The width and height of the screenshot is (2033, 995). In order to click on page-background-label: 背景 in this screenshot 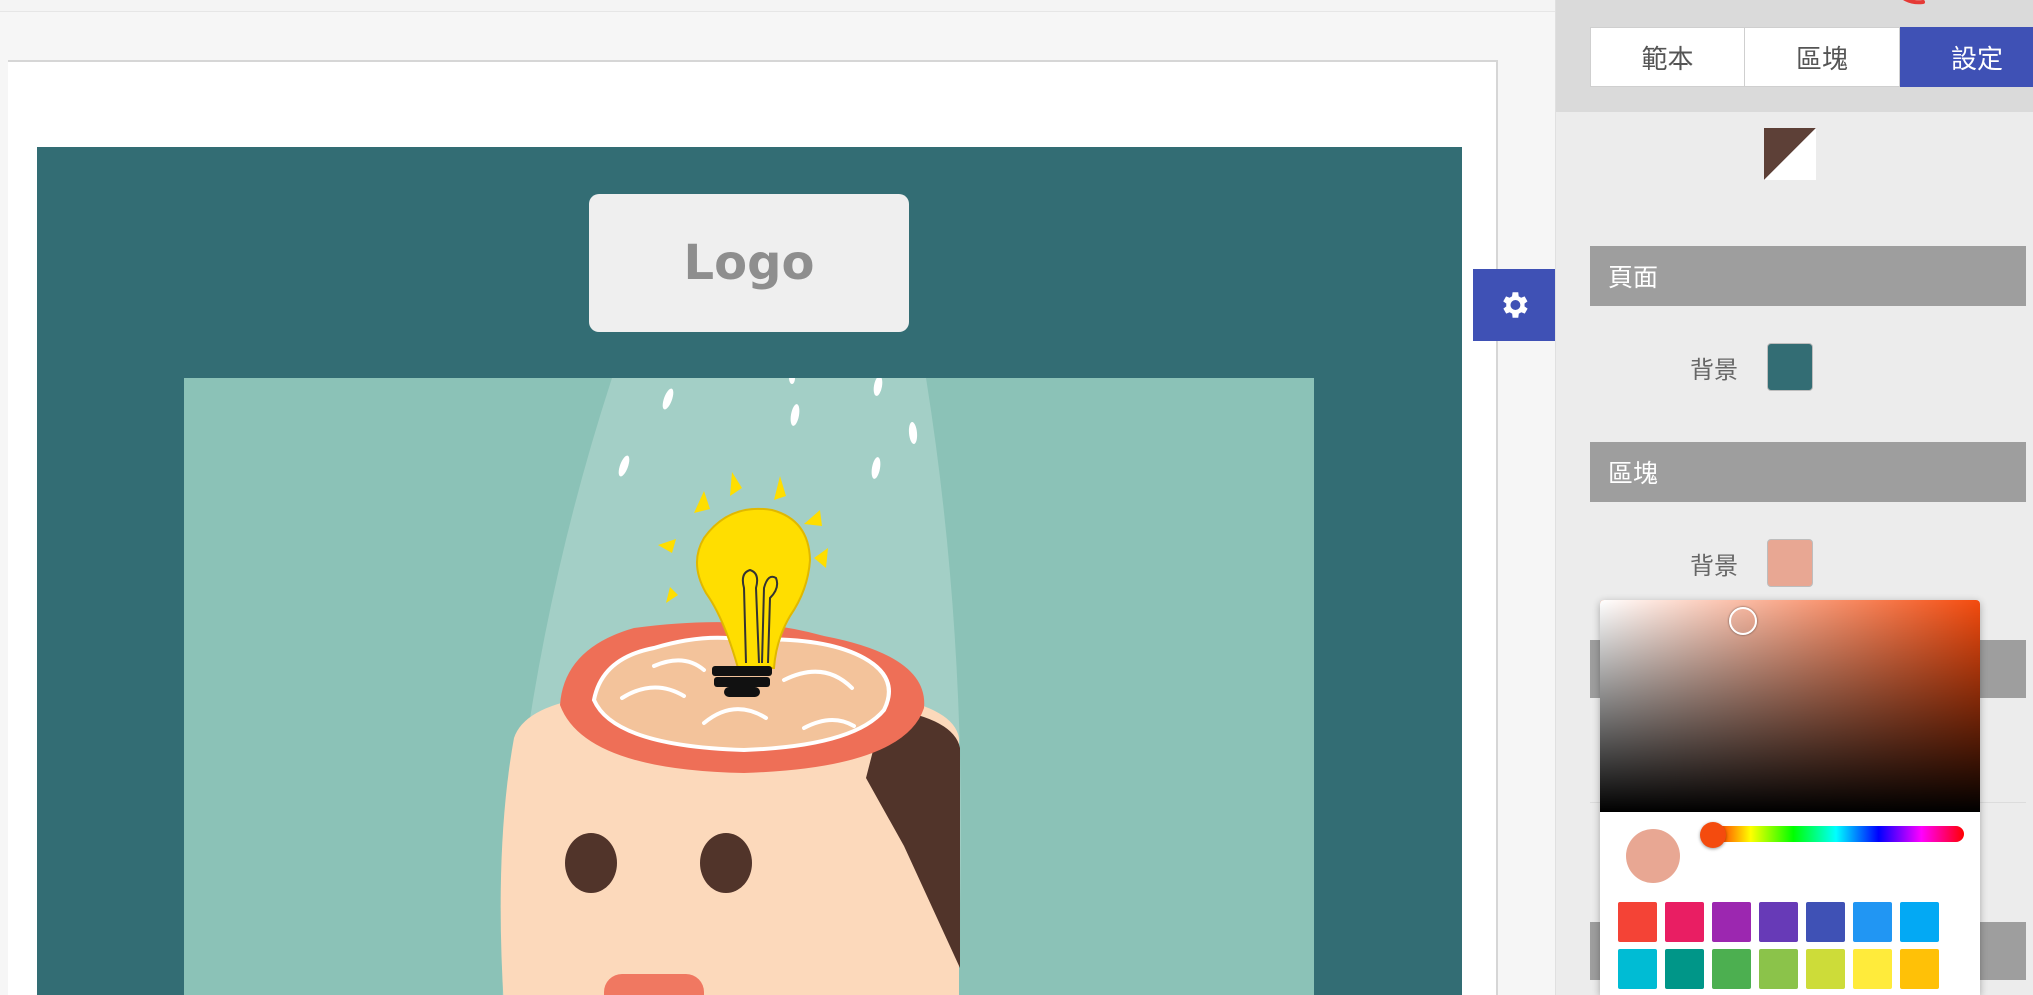, I will do `click(1714, 370)`.